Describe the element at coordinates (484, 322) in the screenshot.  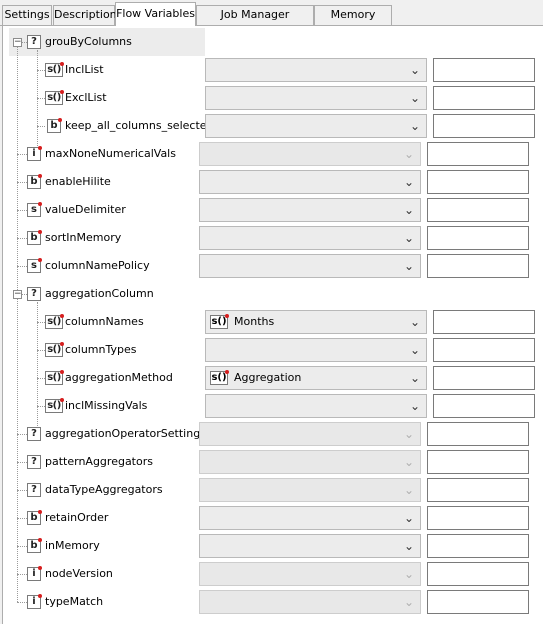
I see `column-names-output-field` at that location.